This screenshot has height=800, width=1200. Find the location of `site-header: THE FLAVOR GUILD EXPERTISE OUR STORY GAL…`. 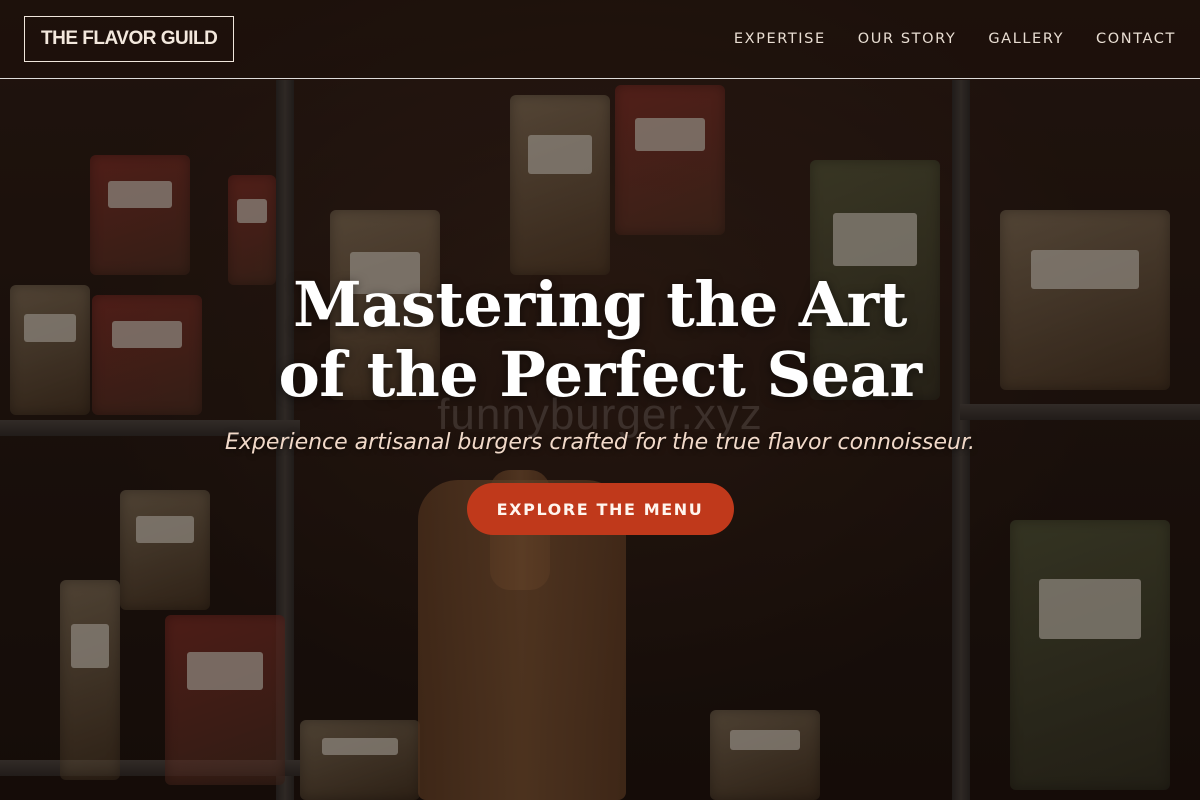

site-header: THE FLAVOR GUILD EXPERTISE OUR STORY GAL… is located at coordinates (600, 39).